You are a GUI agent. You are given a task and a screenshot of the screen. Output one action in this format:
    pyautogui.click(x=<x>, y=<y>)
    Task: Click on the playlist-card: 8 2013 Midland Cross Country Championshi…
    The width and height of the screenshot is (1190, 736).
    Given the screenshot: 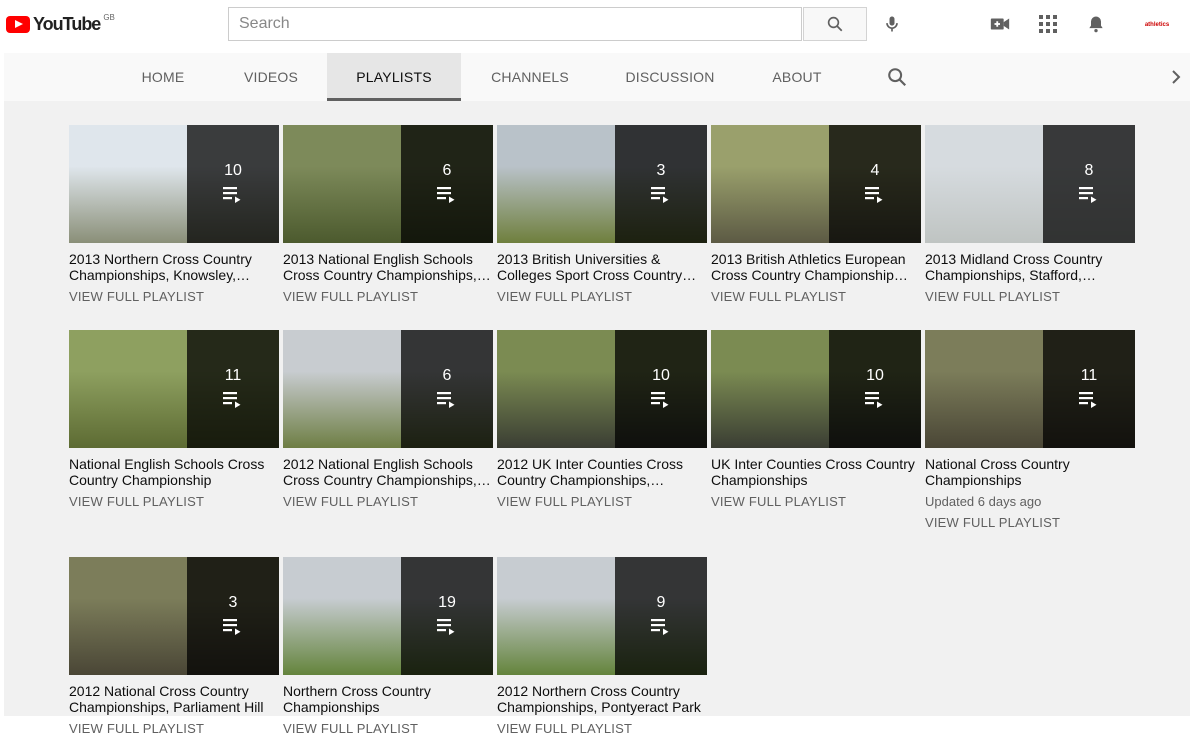 What is the action you would take?
    pyautogui.click(x=1030, y=214)
    